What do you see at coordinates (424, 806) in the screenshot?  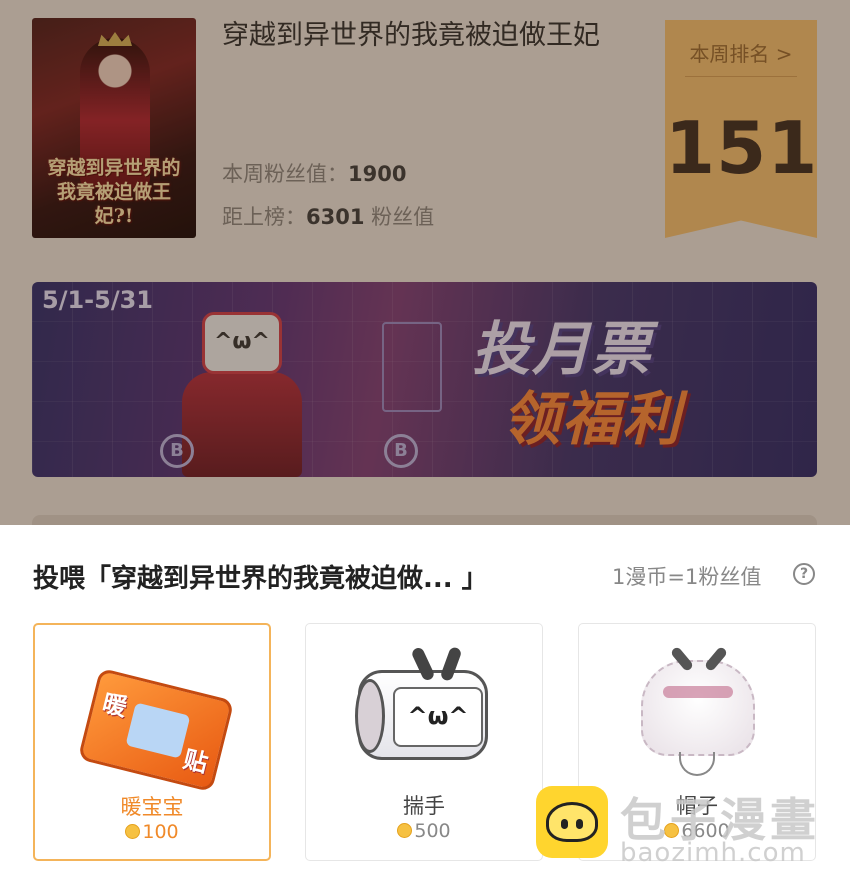 I see `gift-name: 揣手` at bounding box center [424, 806].